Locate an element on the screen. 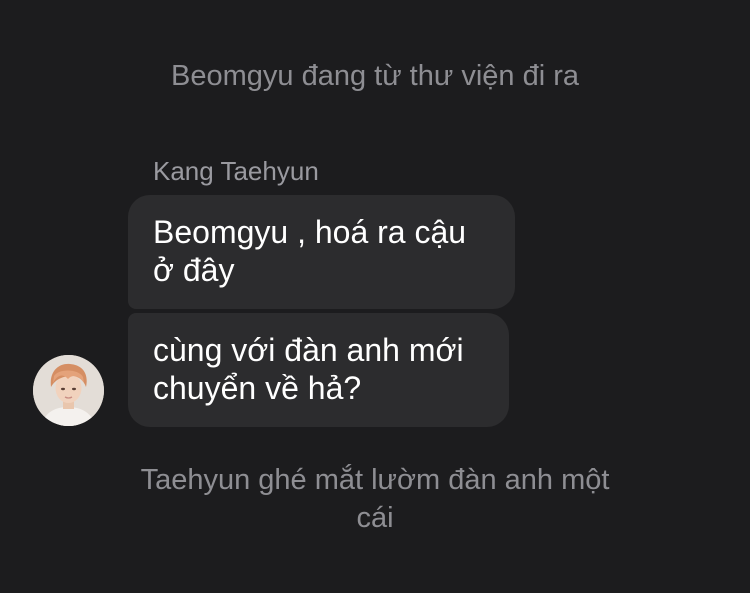  narration-note-bottom: Taehyun ghé mắt lườm đàn anh một cái is located at coordinates (375, 499).